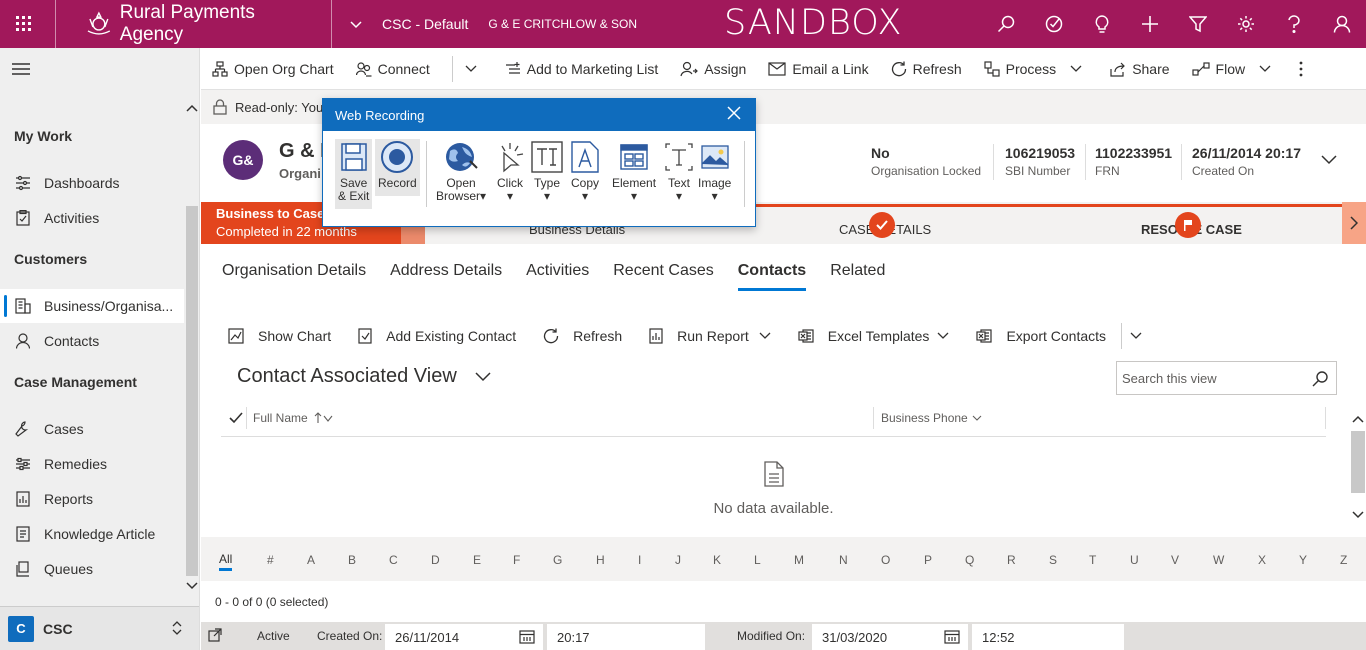  Describe the element at coordinates (1054, 24) in the screenshot. I see `task-flow-icon` at that location.